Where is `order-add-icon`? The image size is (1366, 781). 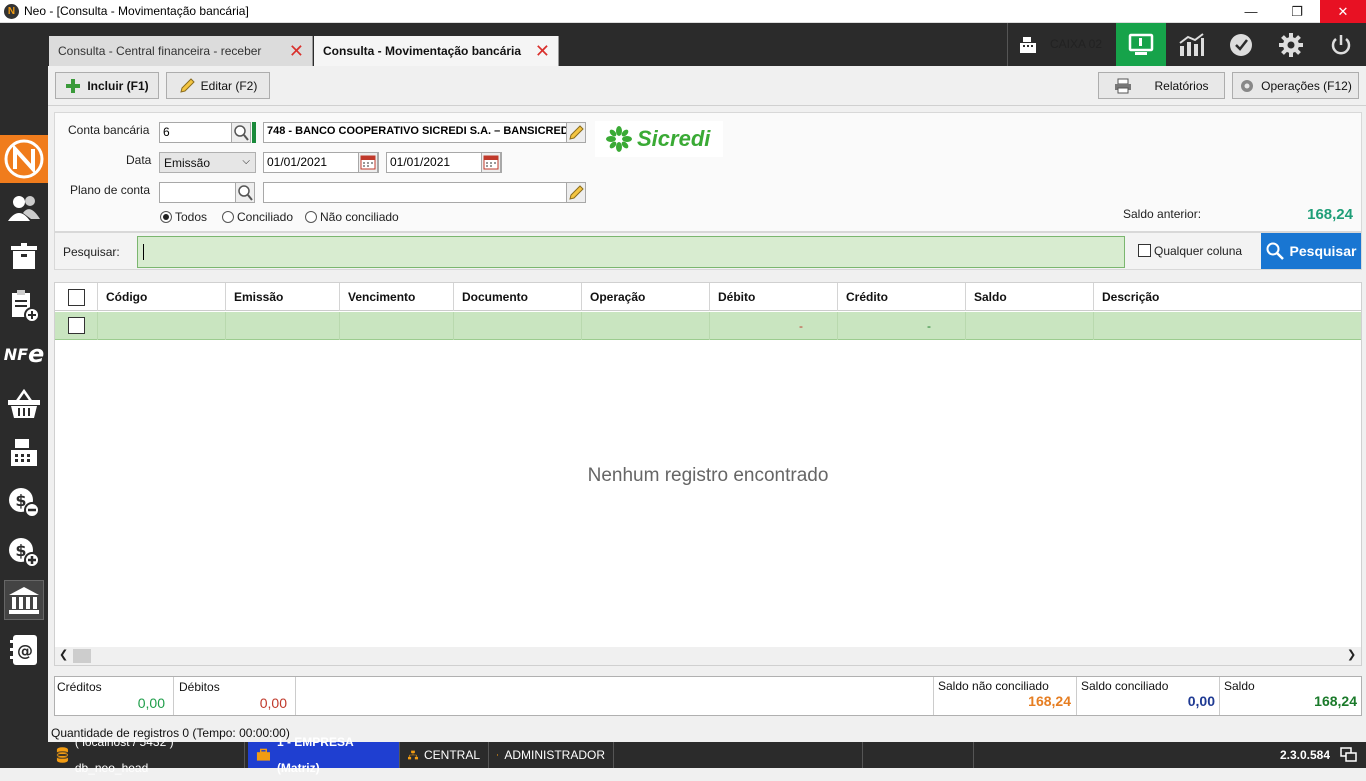 order-add-icon is located at coordinates (24, 306).